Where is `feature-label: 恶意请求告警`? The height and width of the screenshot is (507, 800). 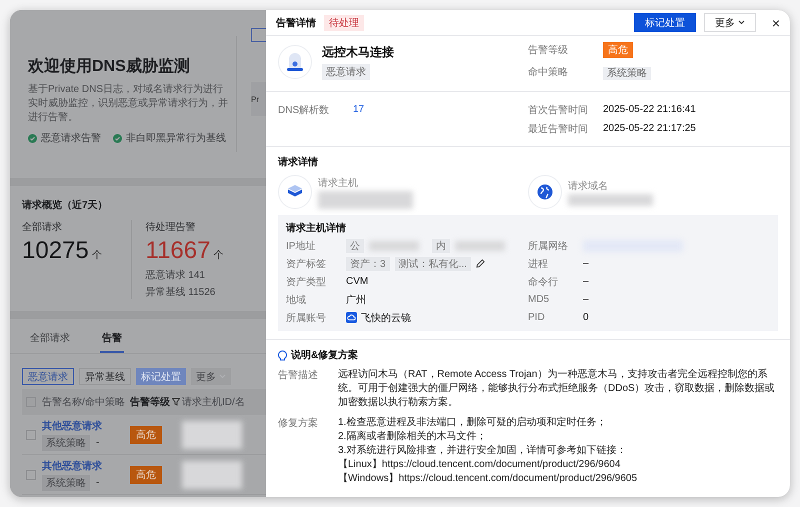
feature-label: 恶意请求告警 is located at coordinates (71, 138).